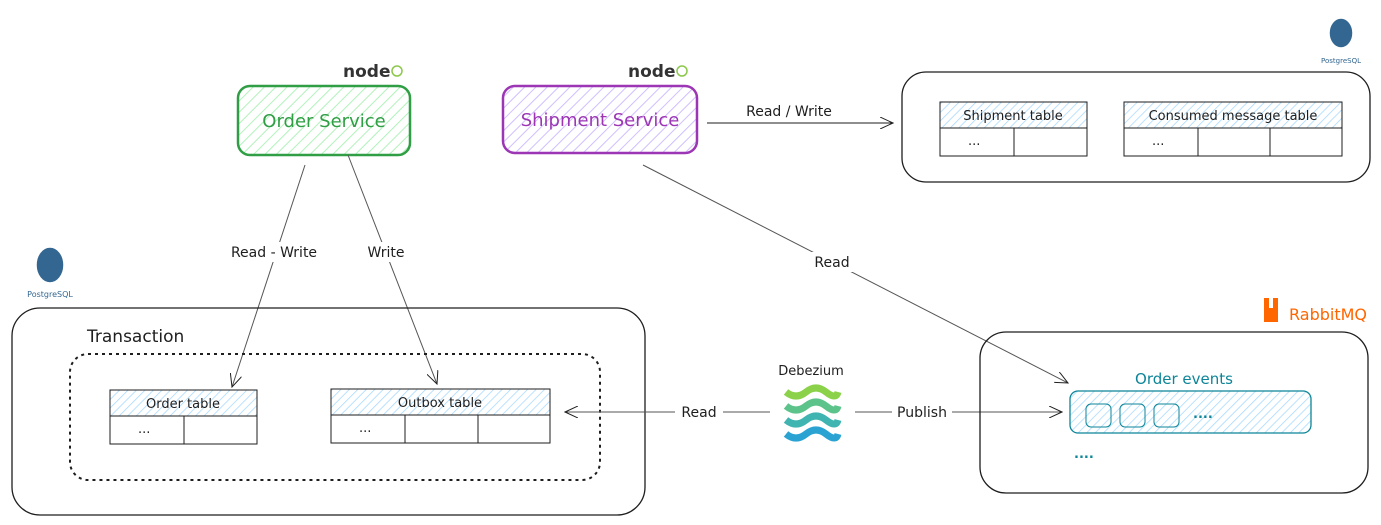 Image resolution: width=1381 pixels, height=525 pixels. What do you see at coordinates (812, 413) in the screenshot?
I see `debezium-logo-icon` at bounding box center [812, 413].